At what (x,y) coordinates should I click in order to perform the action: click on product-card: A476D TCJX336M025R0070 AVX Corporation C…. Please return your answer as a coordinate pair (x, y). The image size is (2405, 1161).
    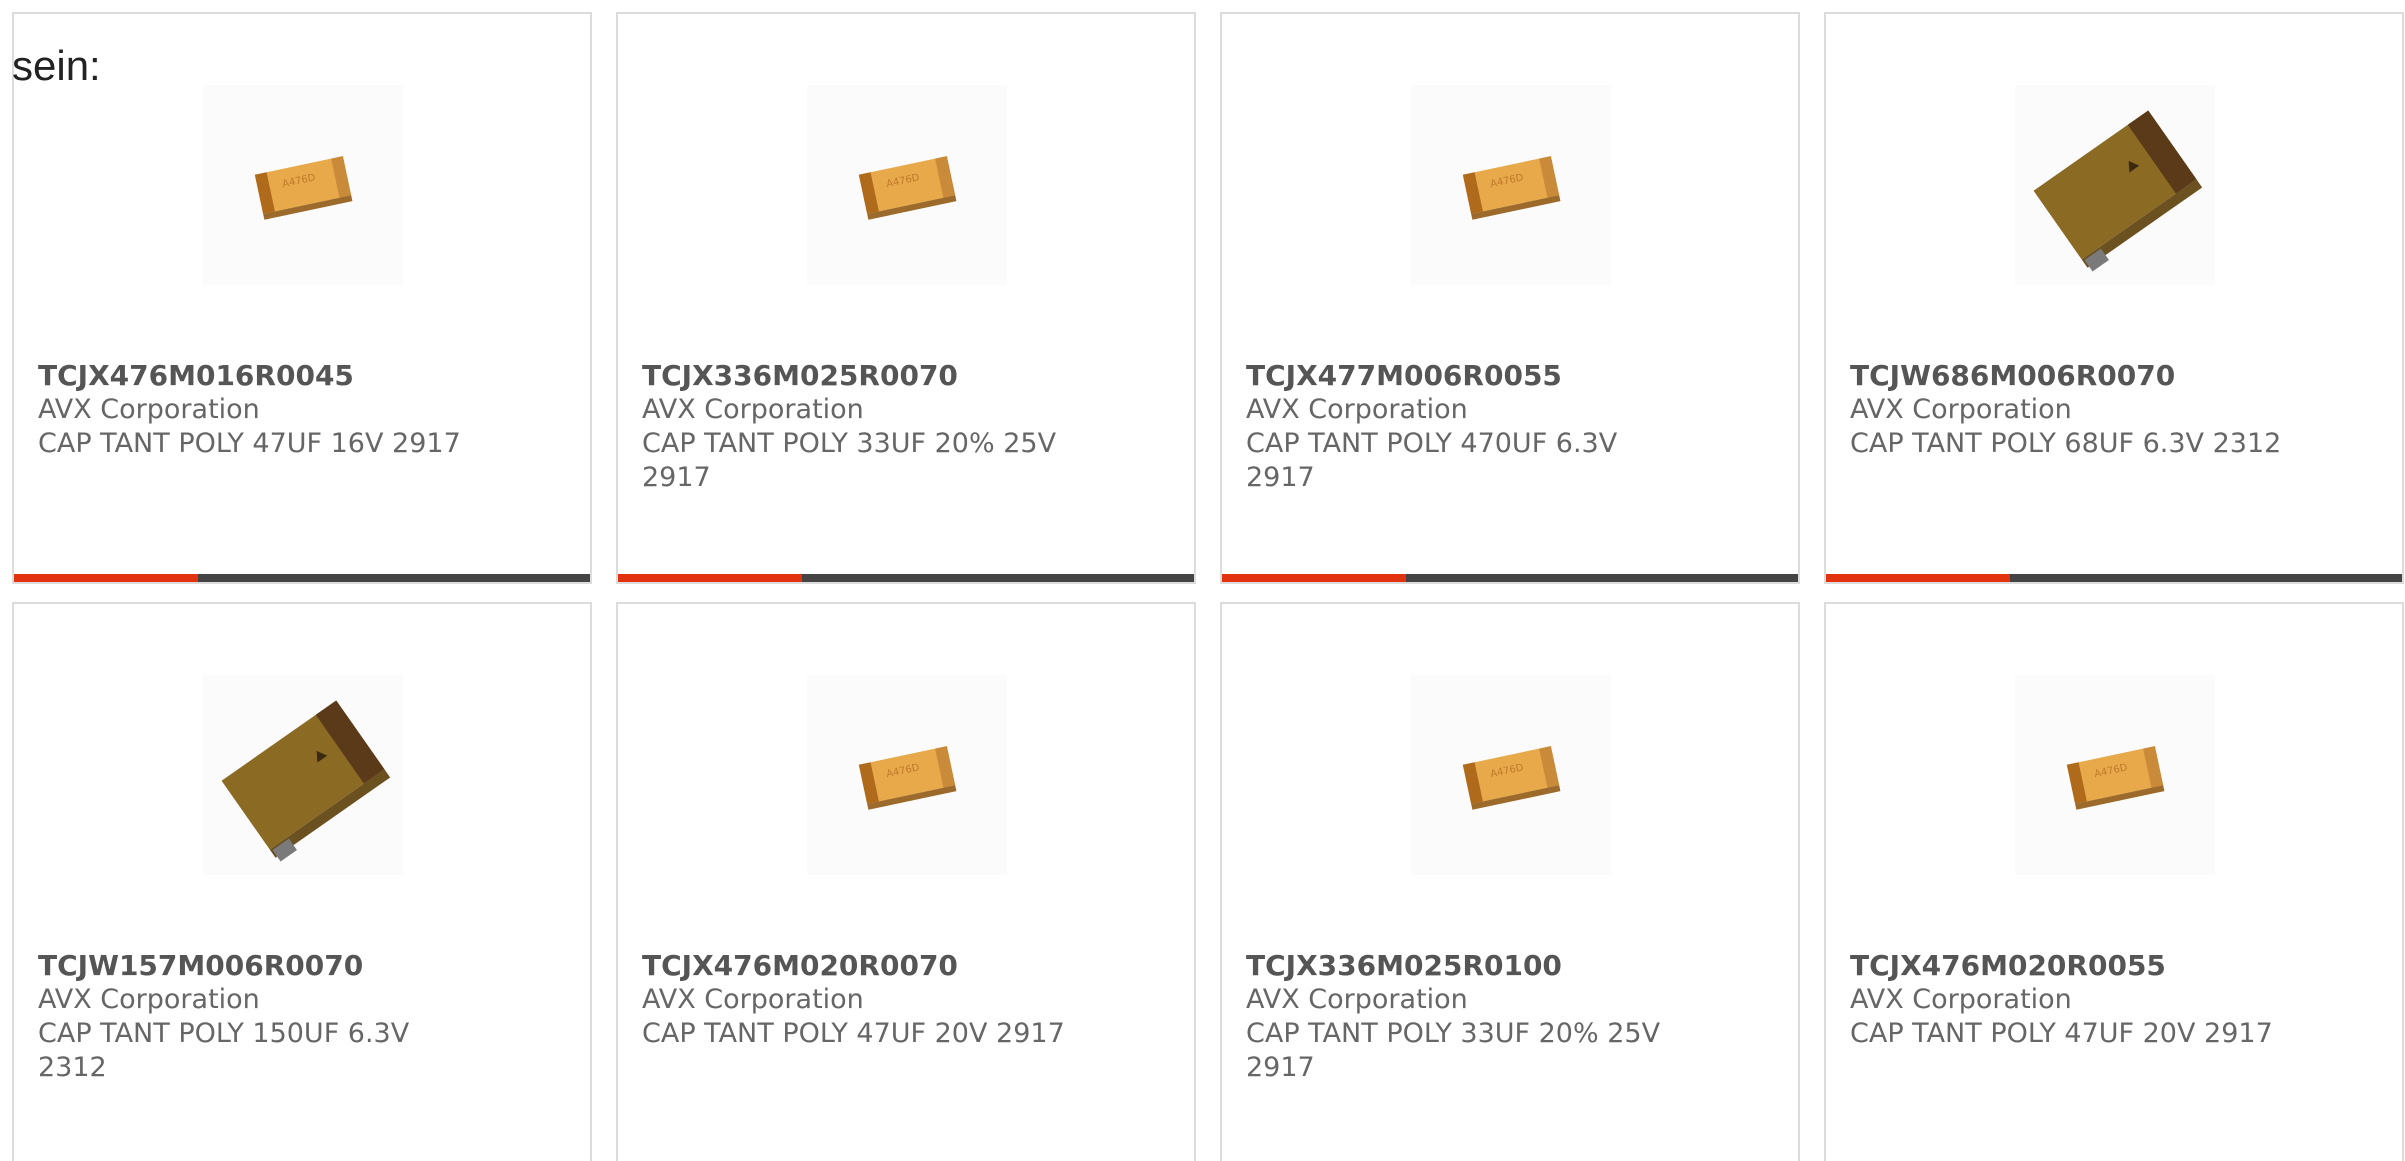
    Looking at the image, I should click on (906, 298).